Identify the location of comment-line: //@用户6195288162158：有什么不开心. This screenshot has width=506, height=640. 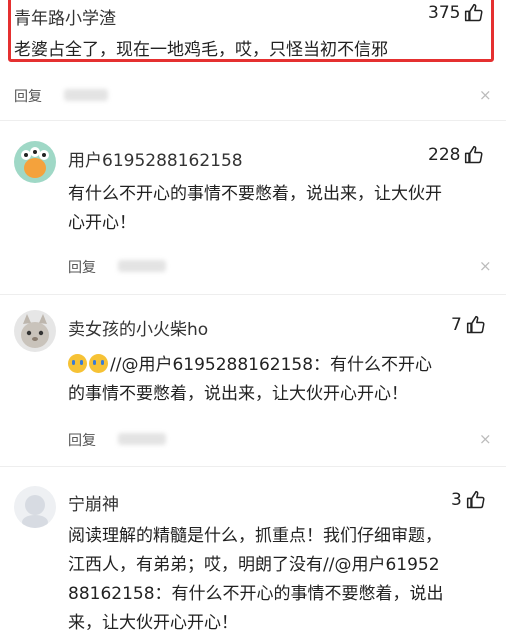
(250, 365).